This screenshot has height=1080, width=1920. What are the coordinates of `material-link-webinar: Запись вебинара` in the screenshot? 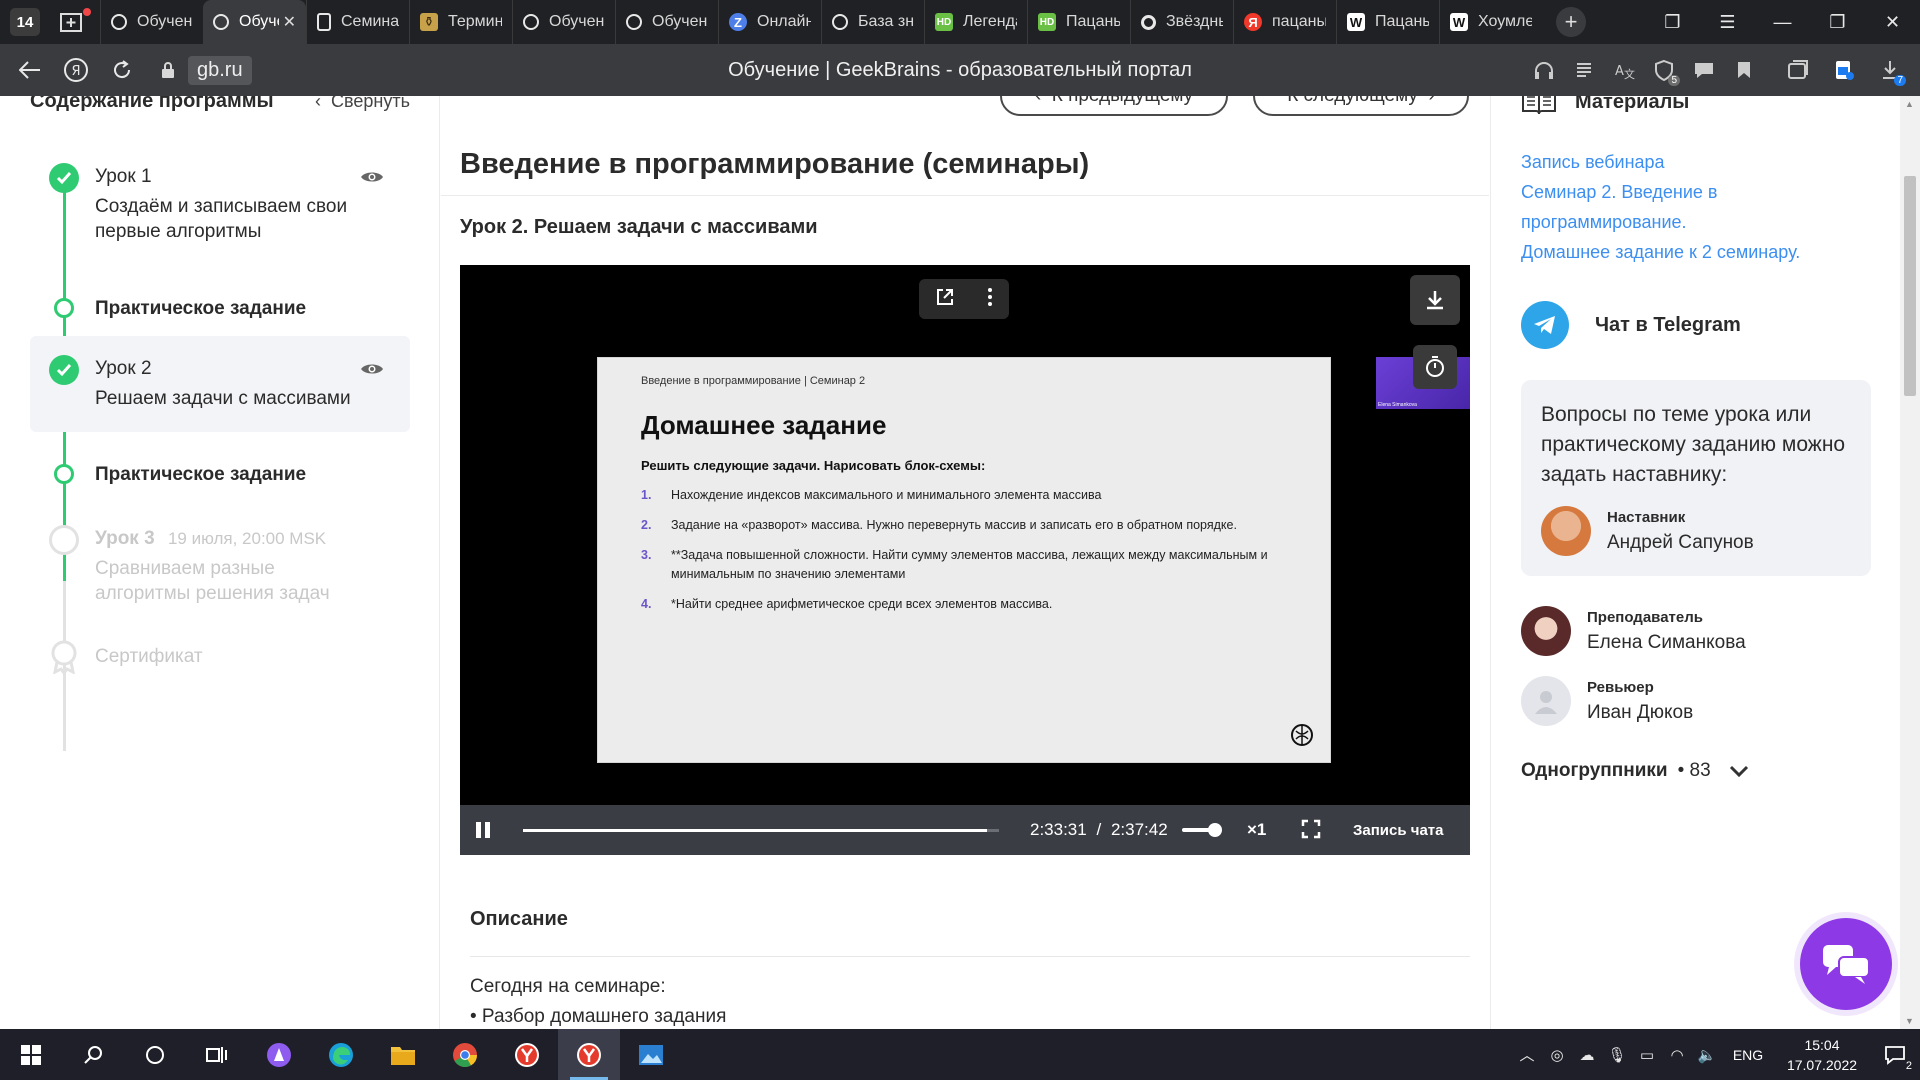 It's located at (1593, 162).